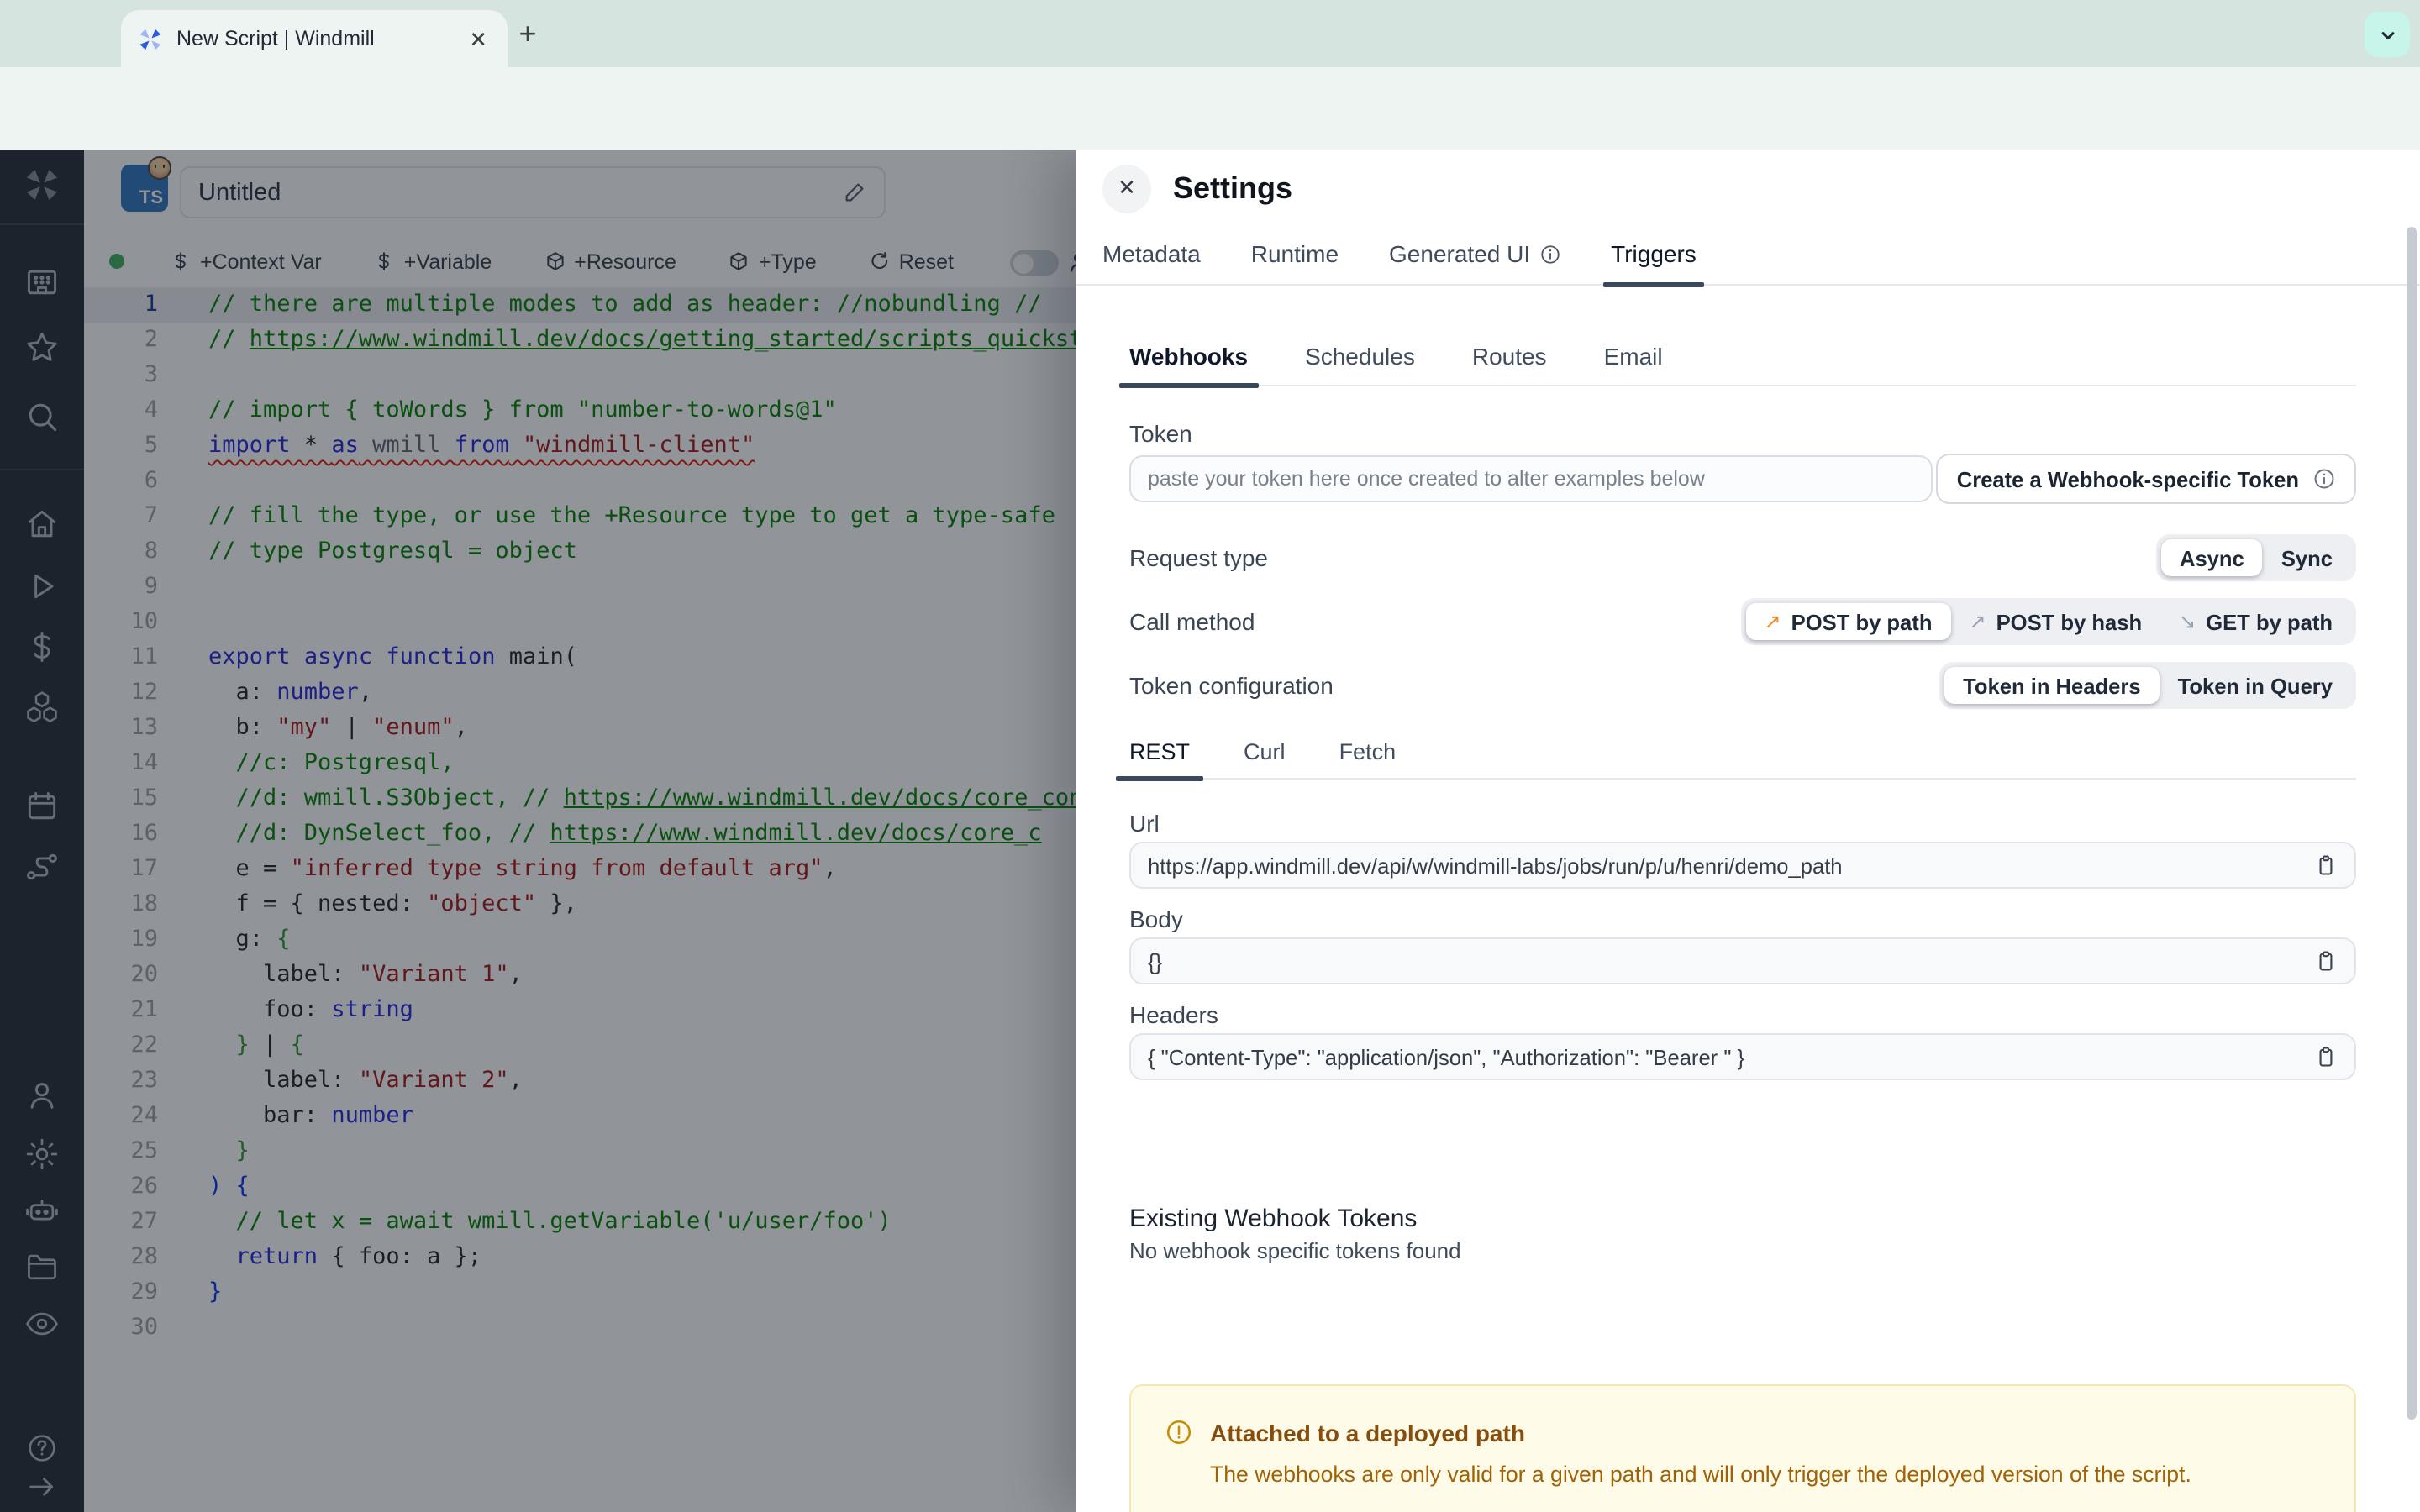 This screenshot has height=1512, width=2420. What do you see at coordinates (1295, 1250) in the screenshot?
I see `existing-tokens-empty: No webhook specific tokens found` at bounding box center [1295, 1250].